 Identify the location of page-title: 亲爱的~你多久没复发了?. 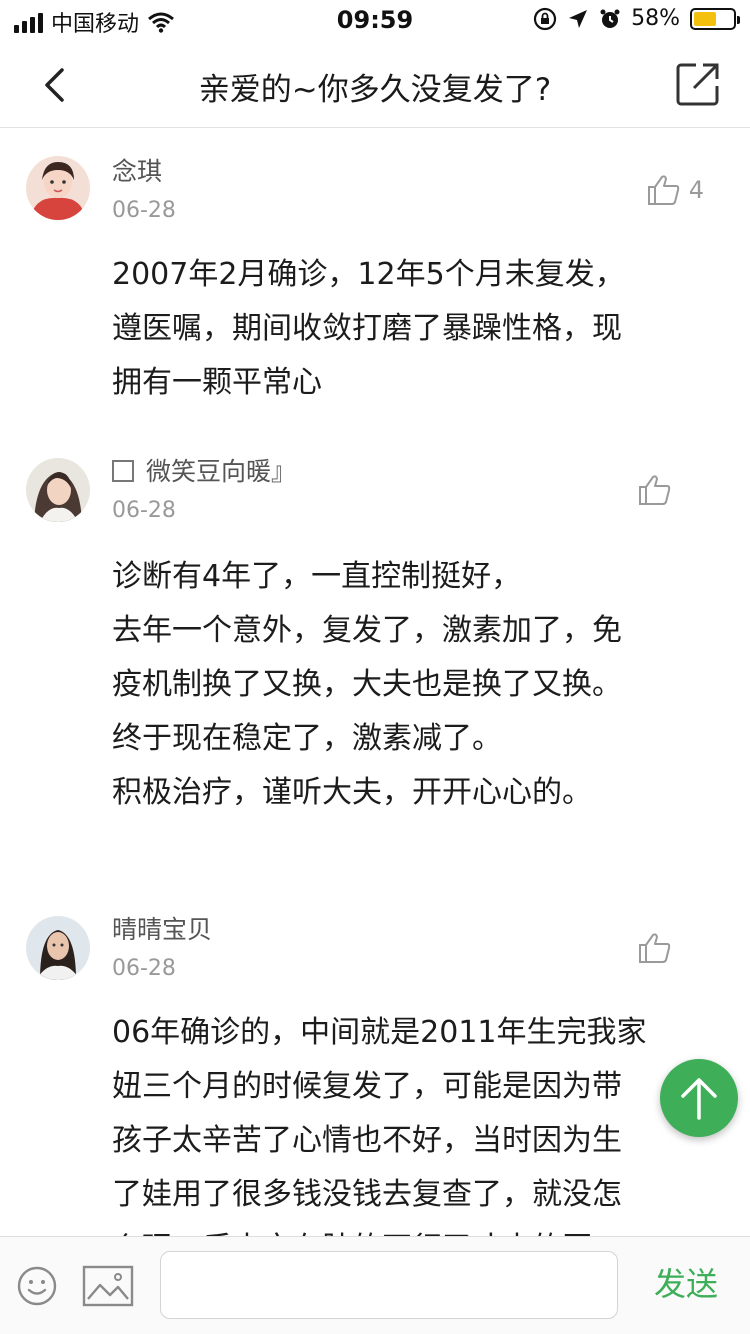
(375, 90).